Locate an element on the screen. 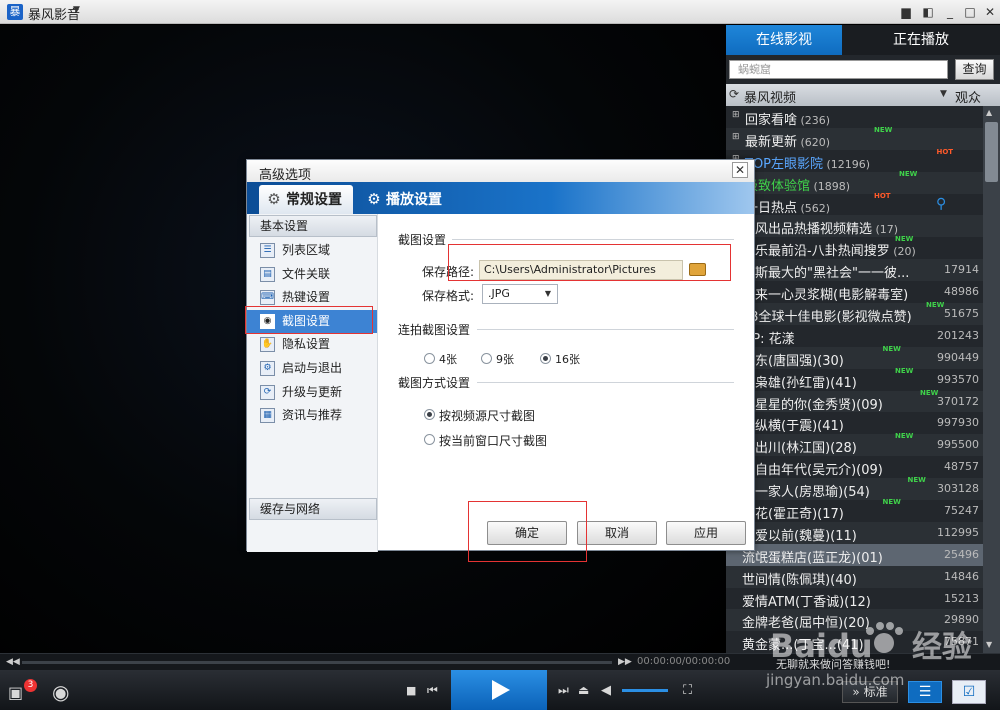  sidebar-item-5: ✋ 隐私设置 is located at coordinates (312, 344).